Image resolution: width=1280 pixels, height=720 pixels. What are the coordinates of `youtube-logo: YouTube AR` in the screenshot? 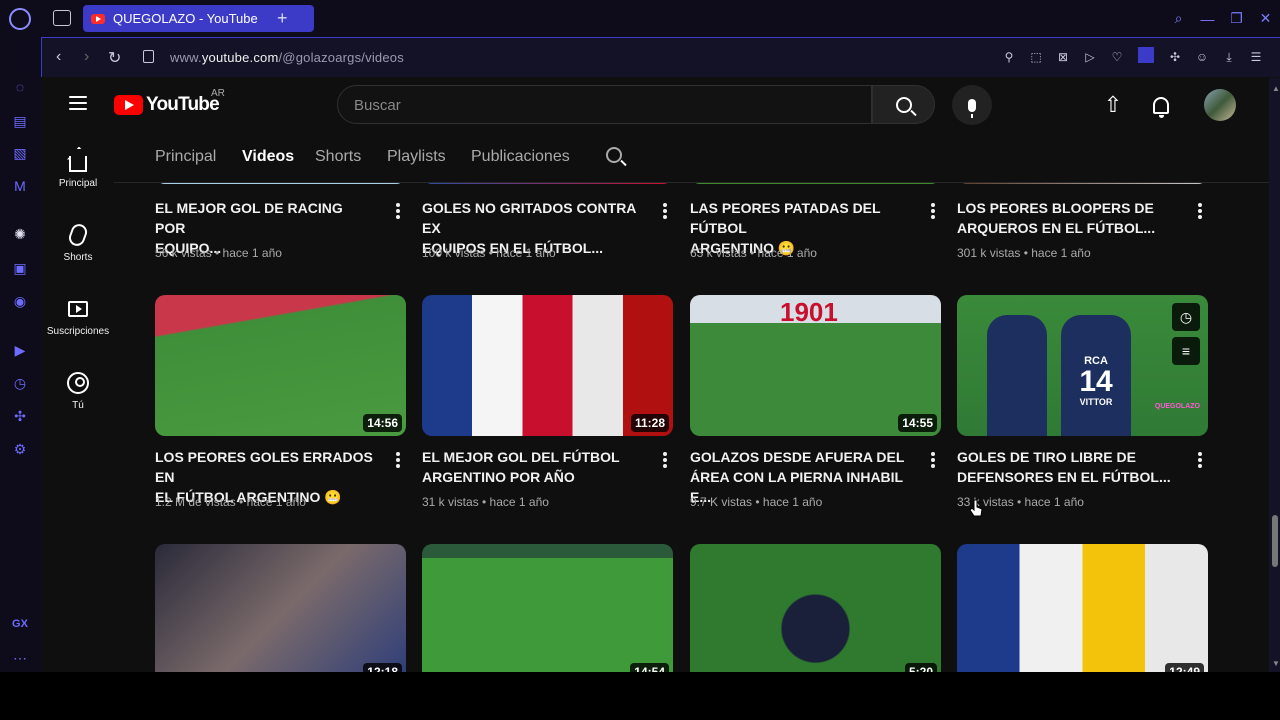 It's located at (169, 102).